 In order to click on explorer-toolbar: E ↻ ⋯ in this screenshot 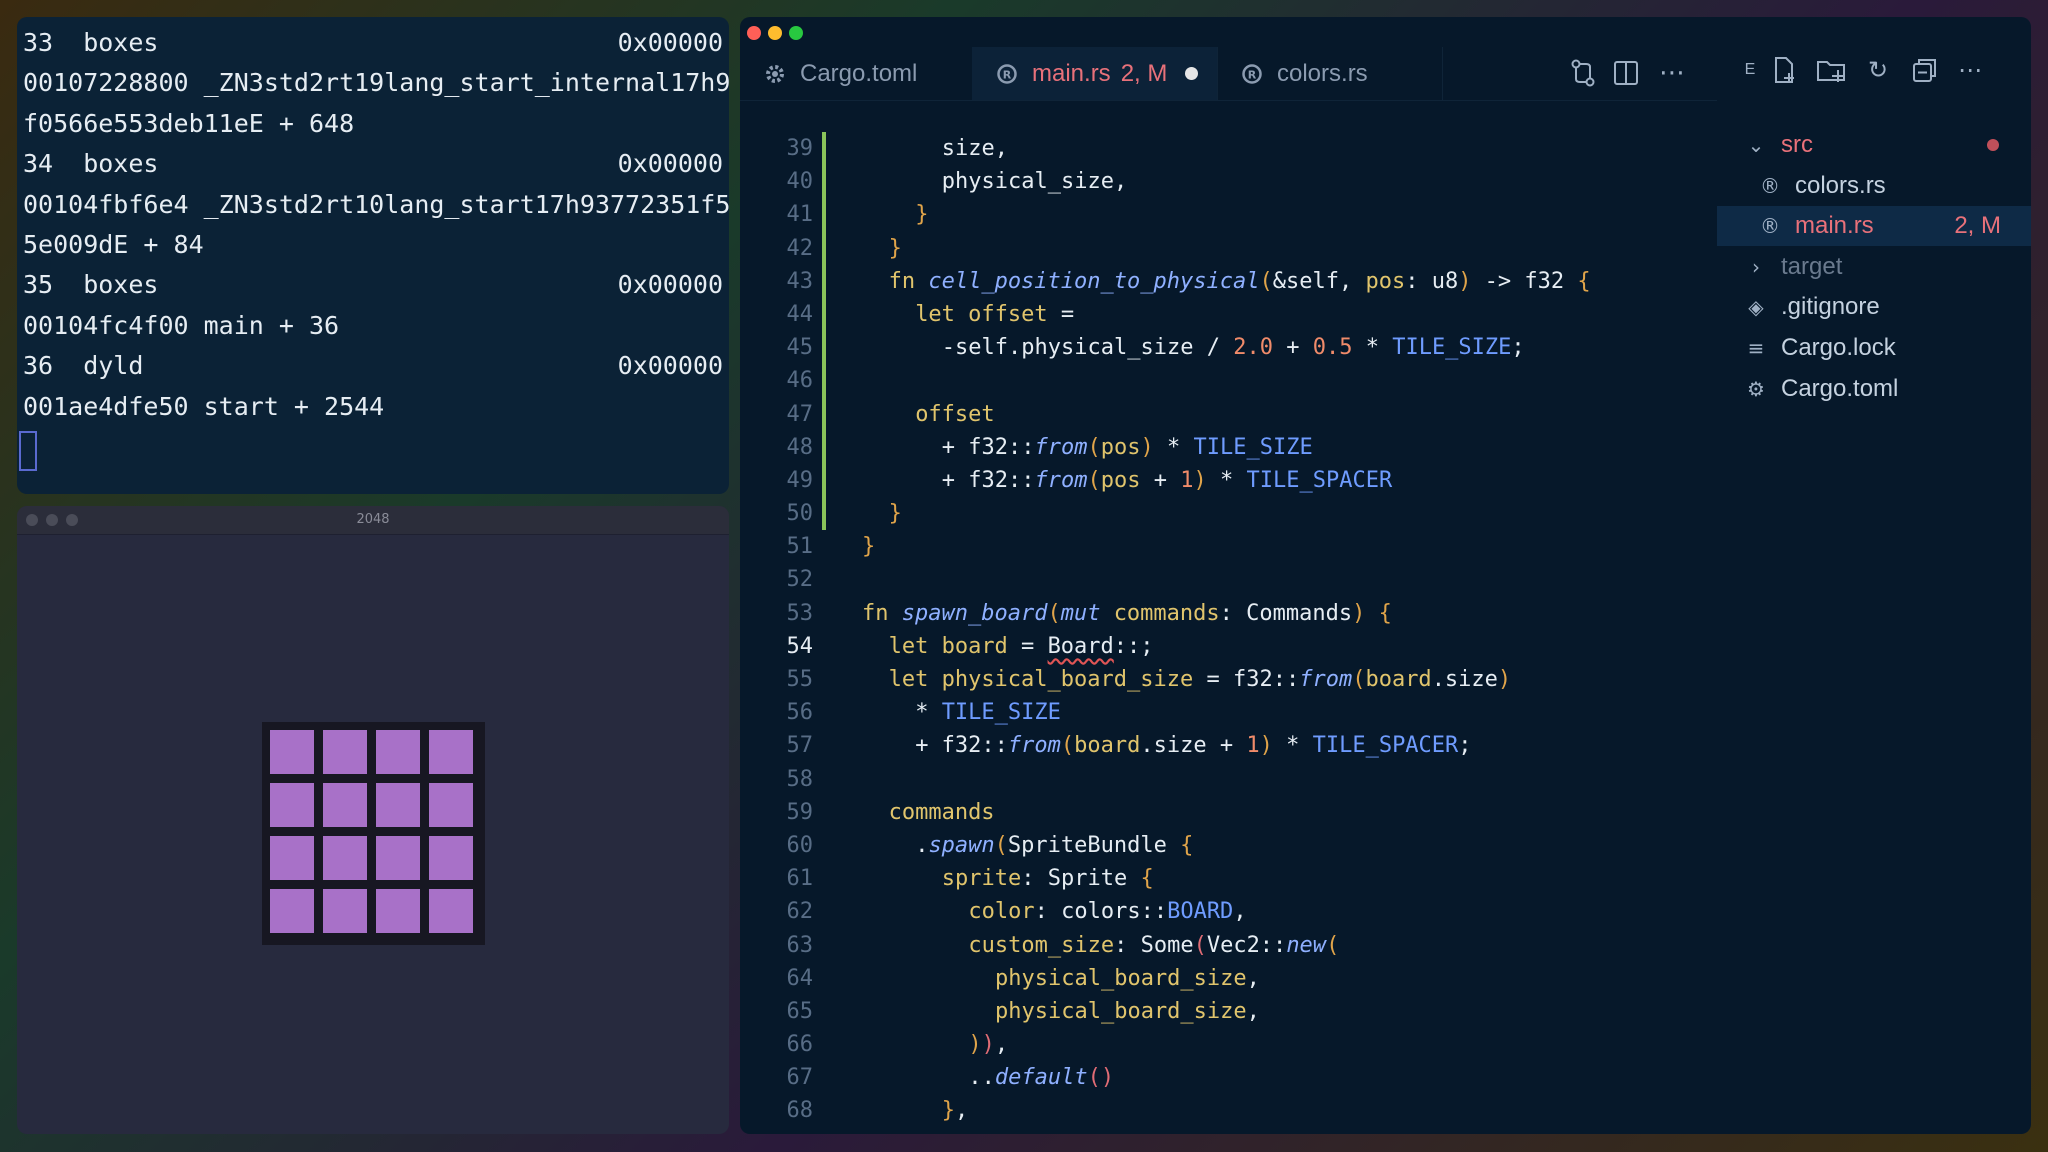, I will do `click(1874, 73)`.